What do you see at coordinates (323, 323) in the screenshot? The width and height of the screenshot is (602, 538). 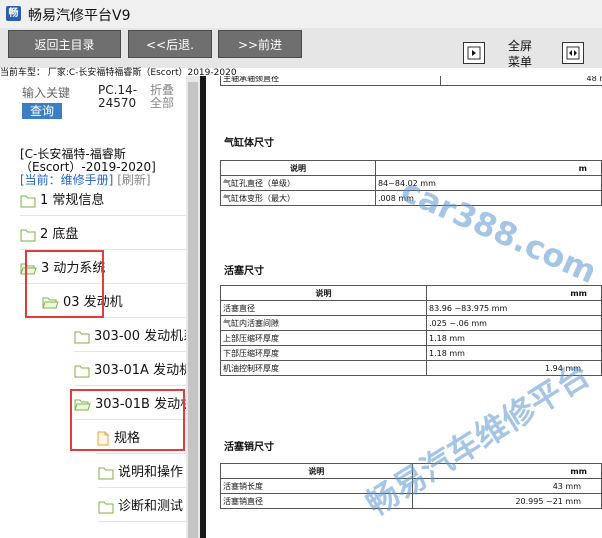 I see `table-cell: 气缸内活塞间隙` at bounding box center [323, 323].